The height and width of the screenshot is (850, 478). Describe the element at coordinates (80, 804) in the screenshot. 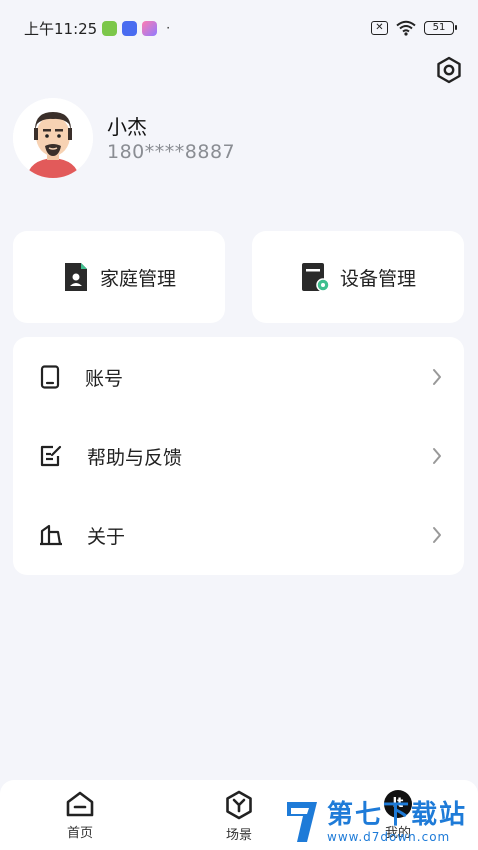

I see `home-icon` at that location.